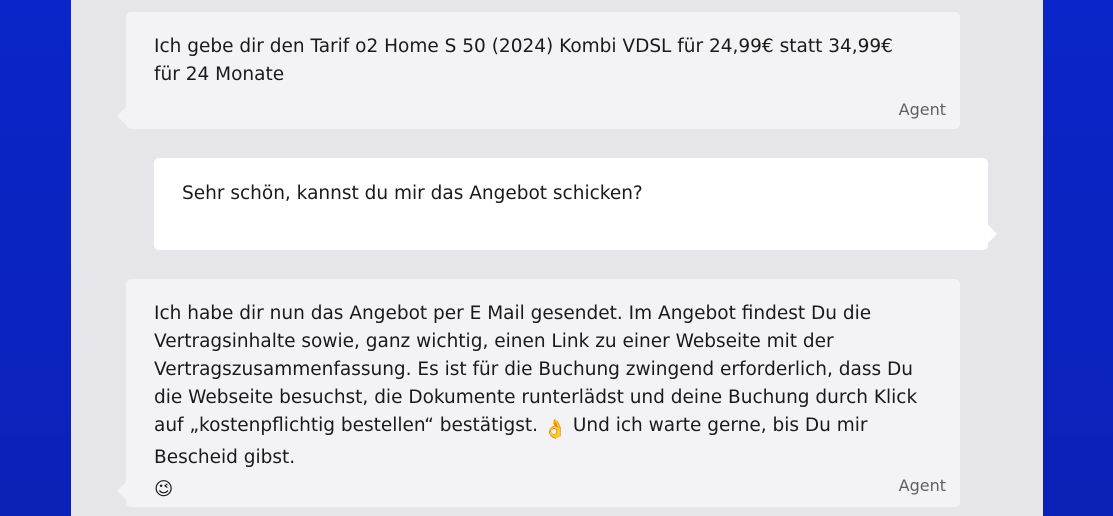 The height and width of the screenshot is (516, 1113). What do you see at coordinates (555, 429) in the screenshot?
I see `ok-hand-emoji-icon: 👌` at bounding box center [555, 429].